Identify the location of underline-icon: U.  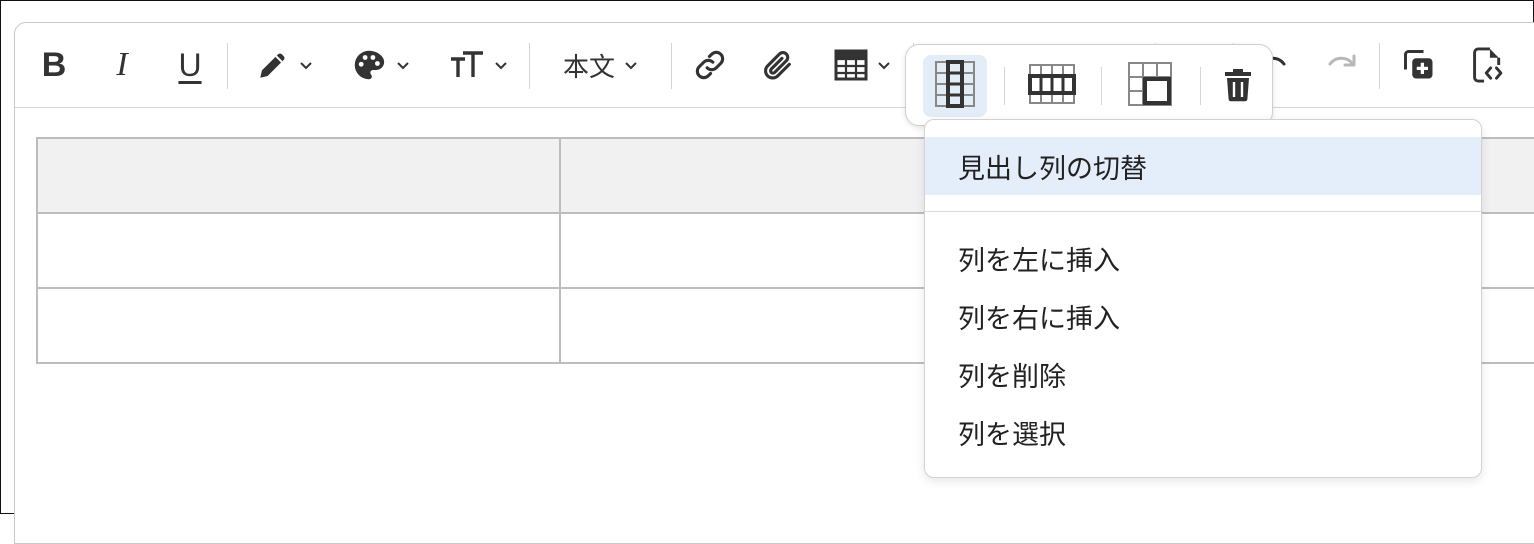
(190, 64).